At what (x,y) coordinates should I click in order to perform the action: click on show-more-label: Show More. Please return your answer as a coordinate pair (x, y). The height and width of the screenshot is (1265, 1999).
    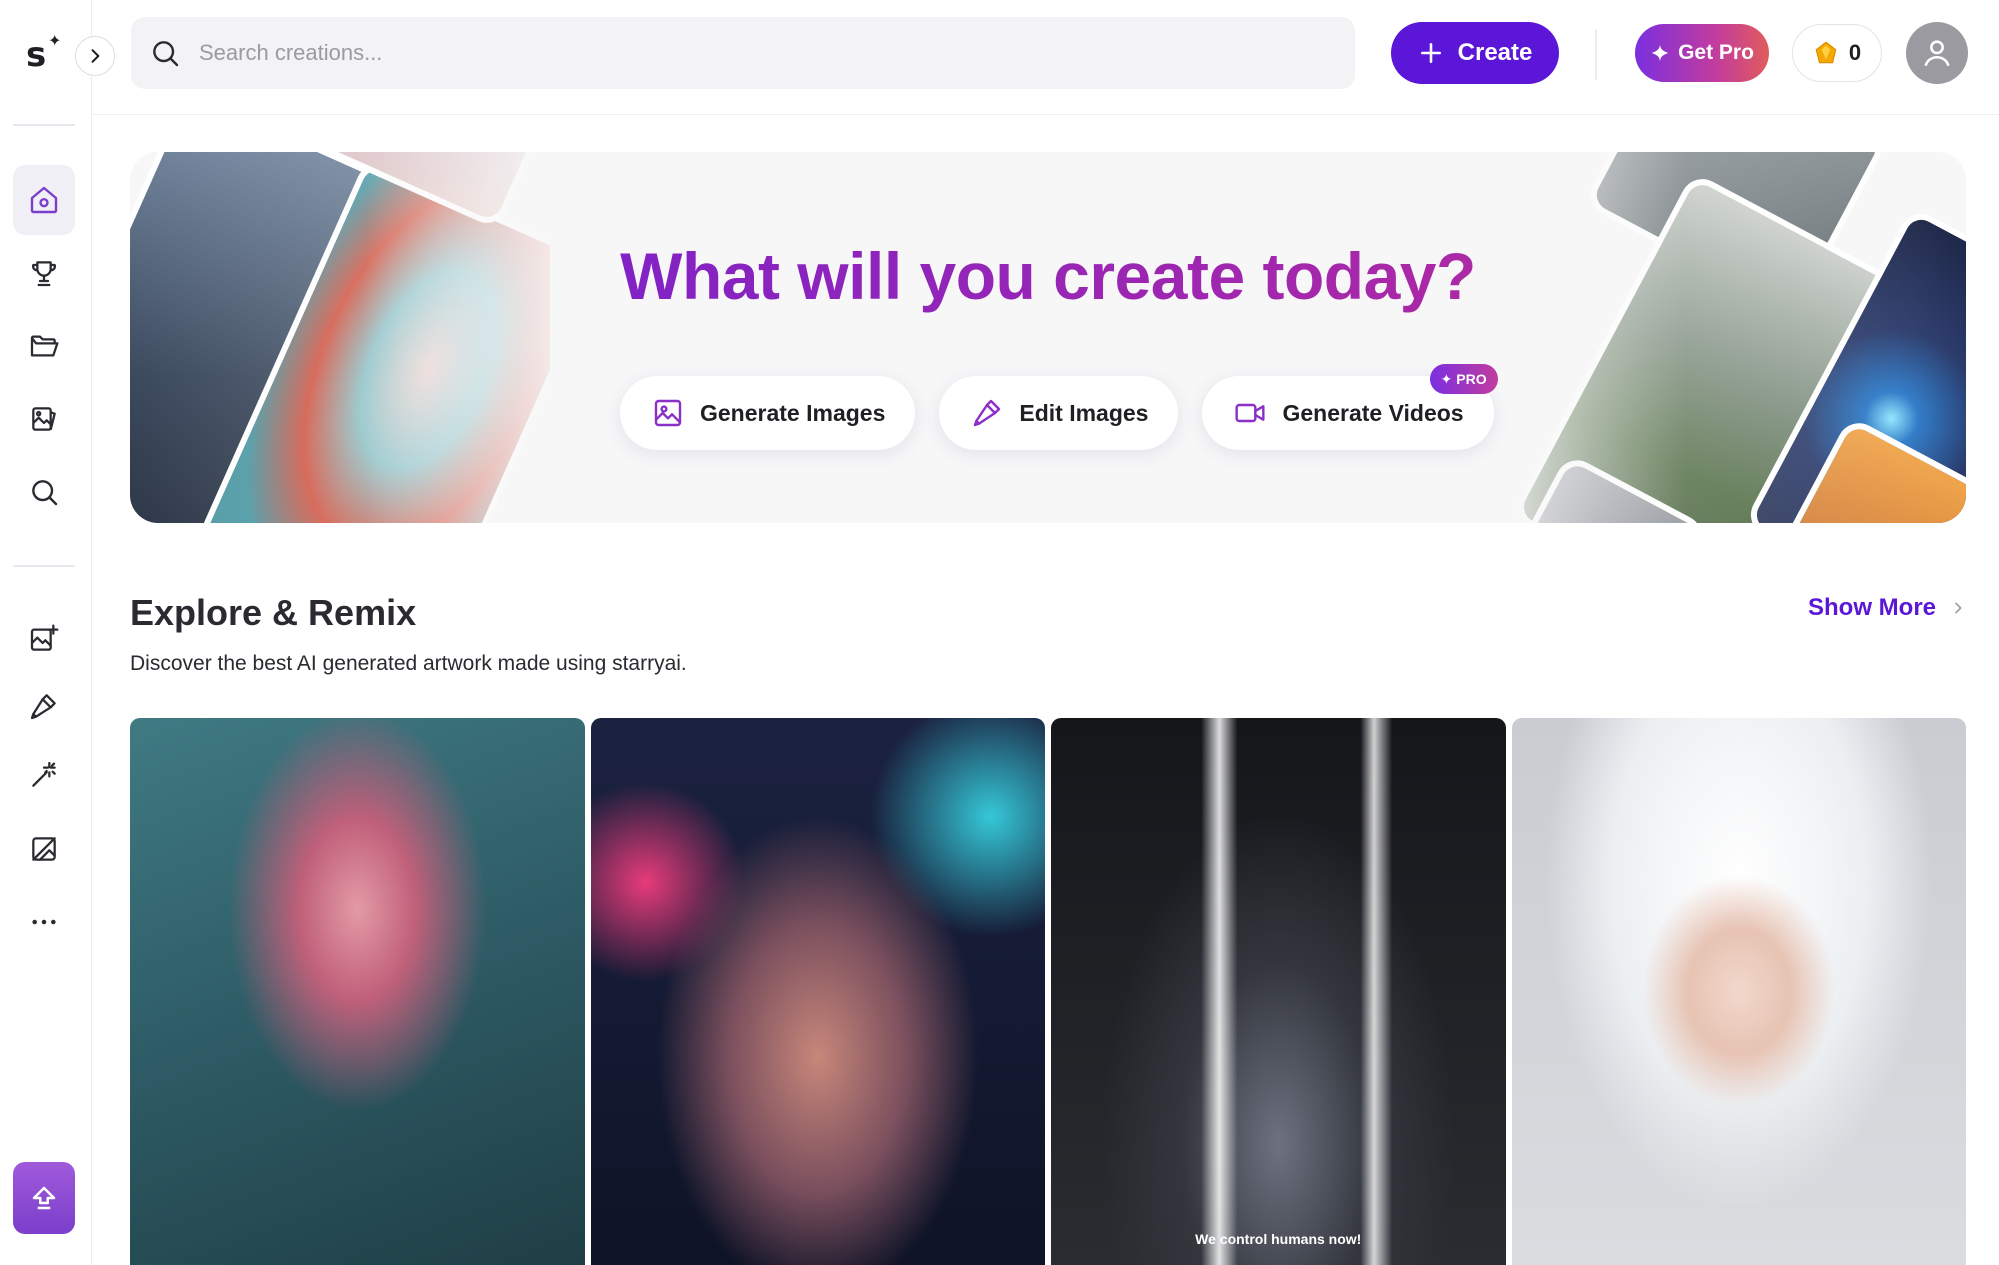
    Looking at the image, I should click on (1872, 607).